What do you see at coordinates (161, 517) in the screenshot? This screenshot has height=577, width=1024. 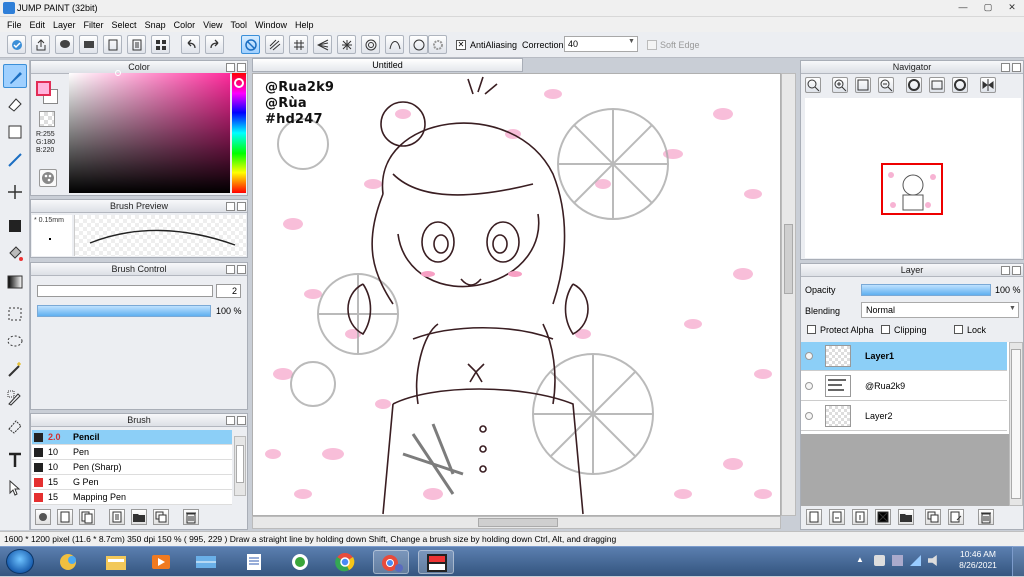 I see `duplicate-icon` at bounding box center [161, 517].